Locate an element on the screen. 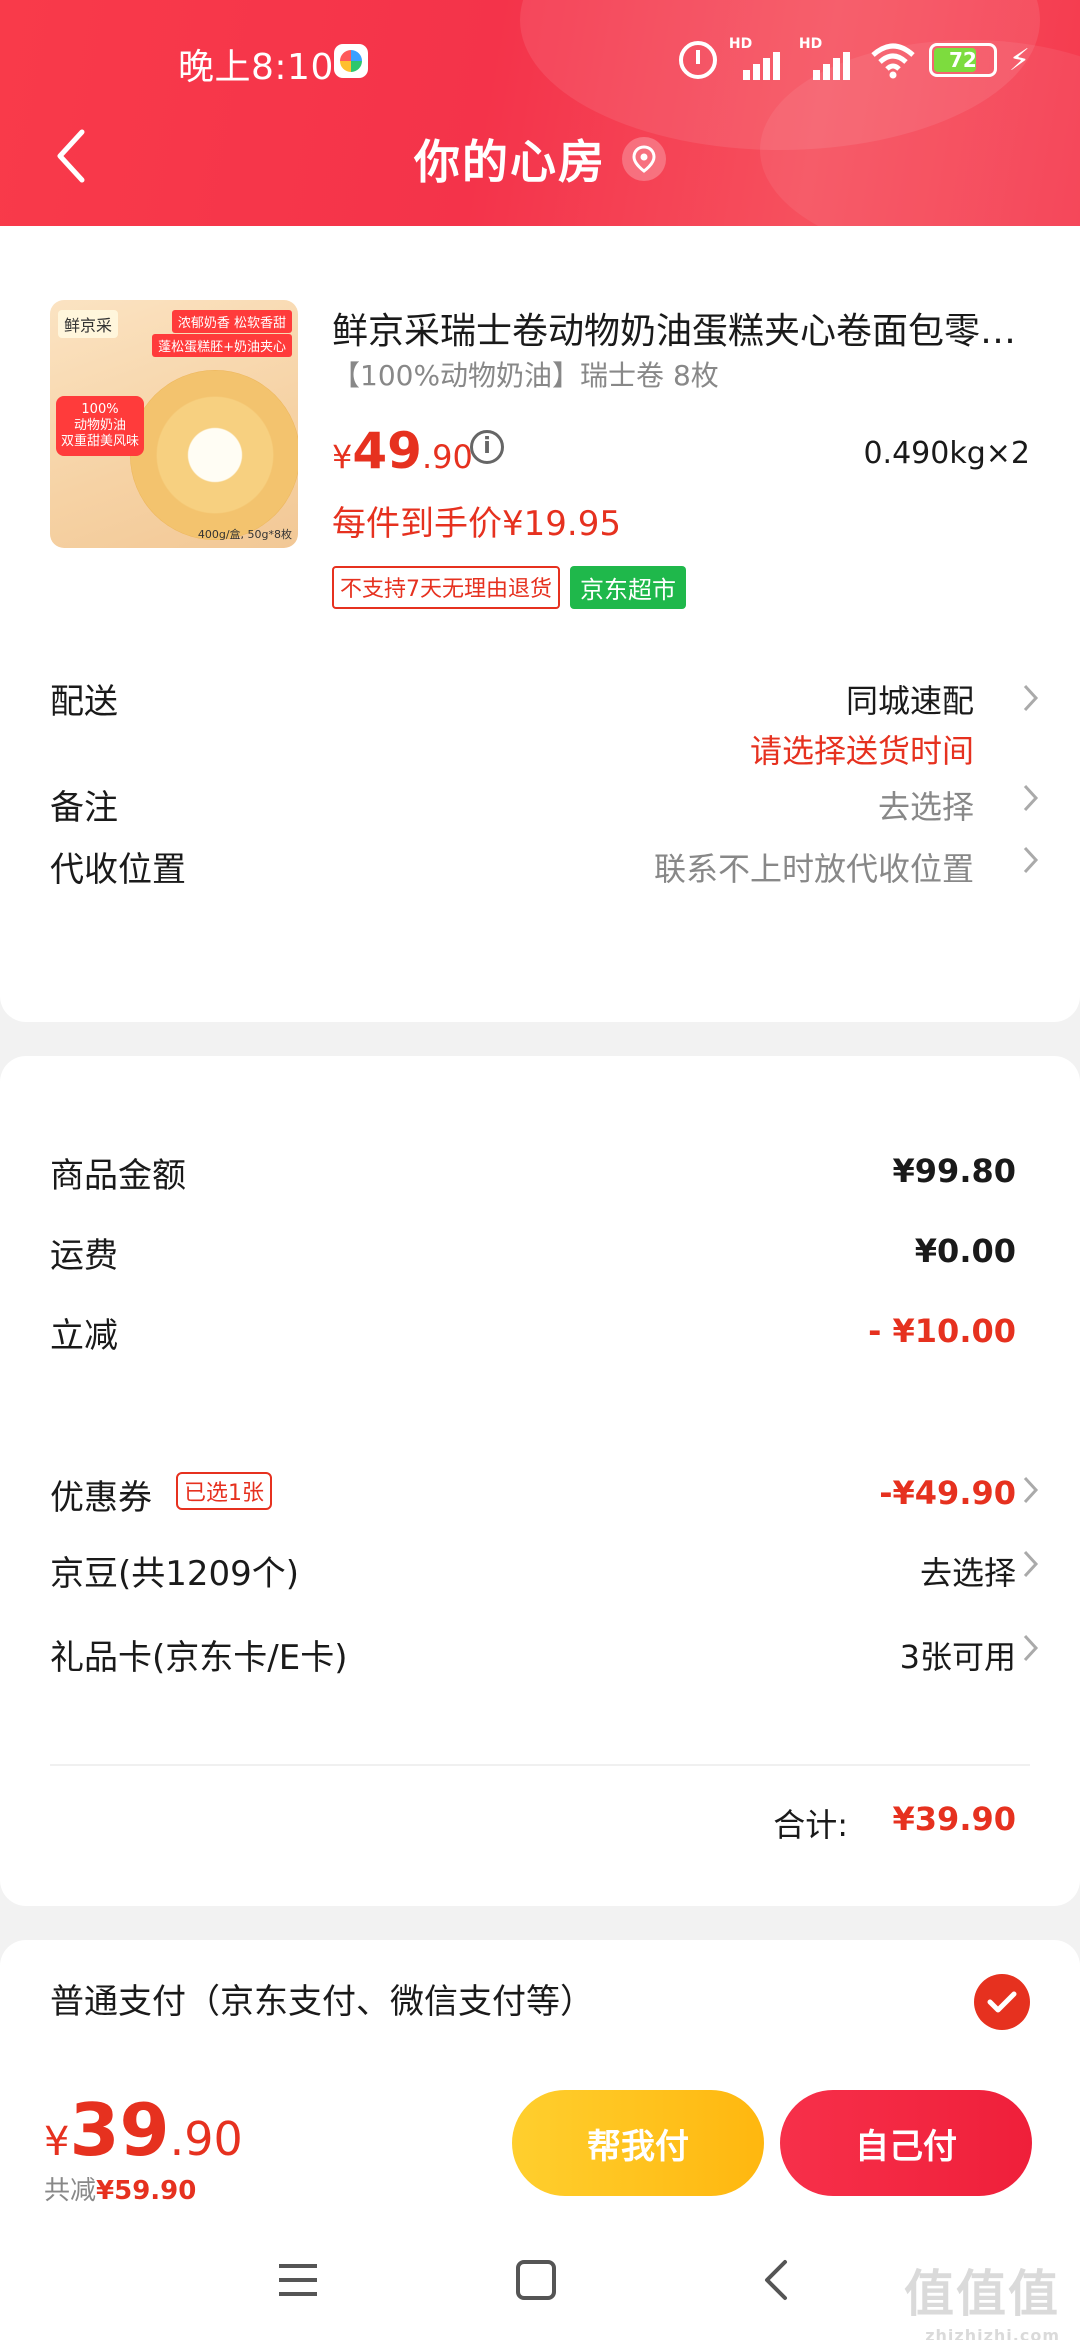 The width and height of the screenshot is (1080, 2340). store-tag: 京东超市 is located at coordinates (628, 587).